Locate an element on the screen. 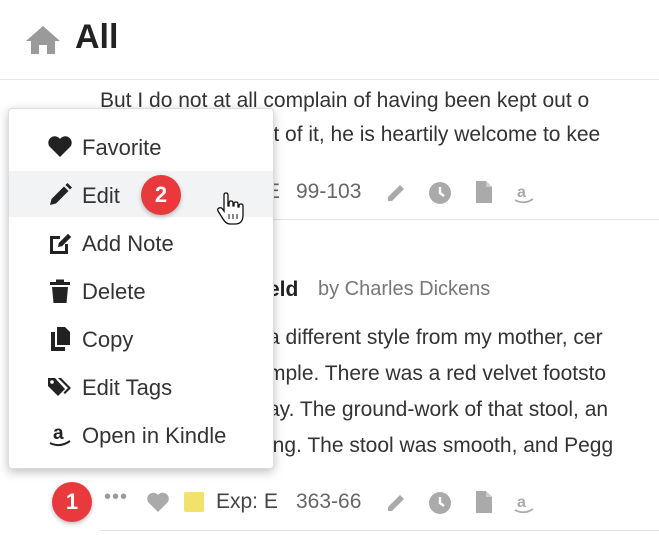 The width and height of the screenshot is (659, 535). menu-item-edit-tags: Edit Tags is located at coordinates (141, 386).